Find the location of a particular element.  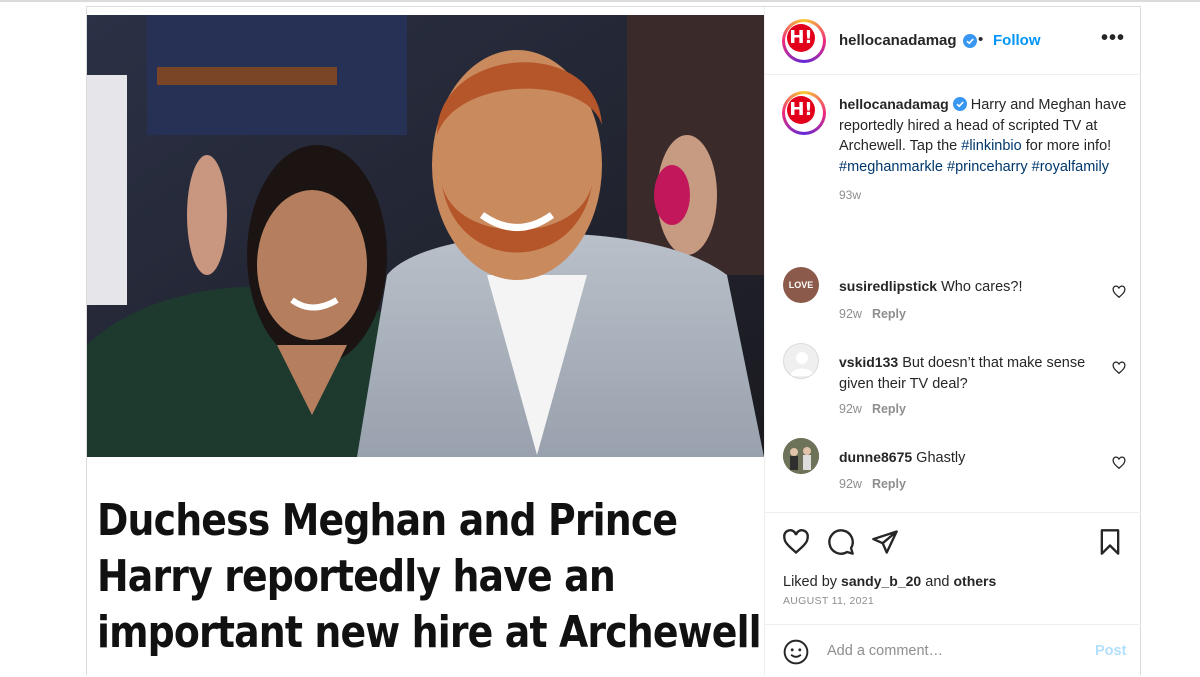

comment-text: Ghastly is located at coordinates (941, 458).